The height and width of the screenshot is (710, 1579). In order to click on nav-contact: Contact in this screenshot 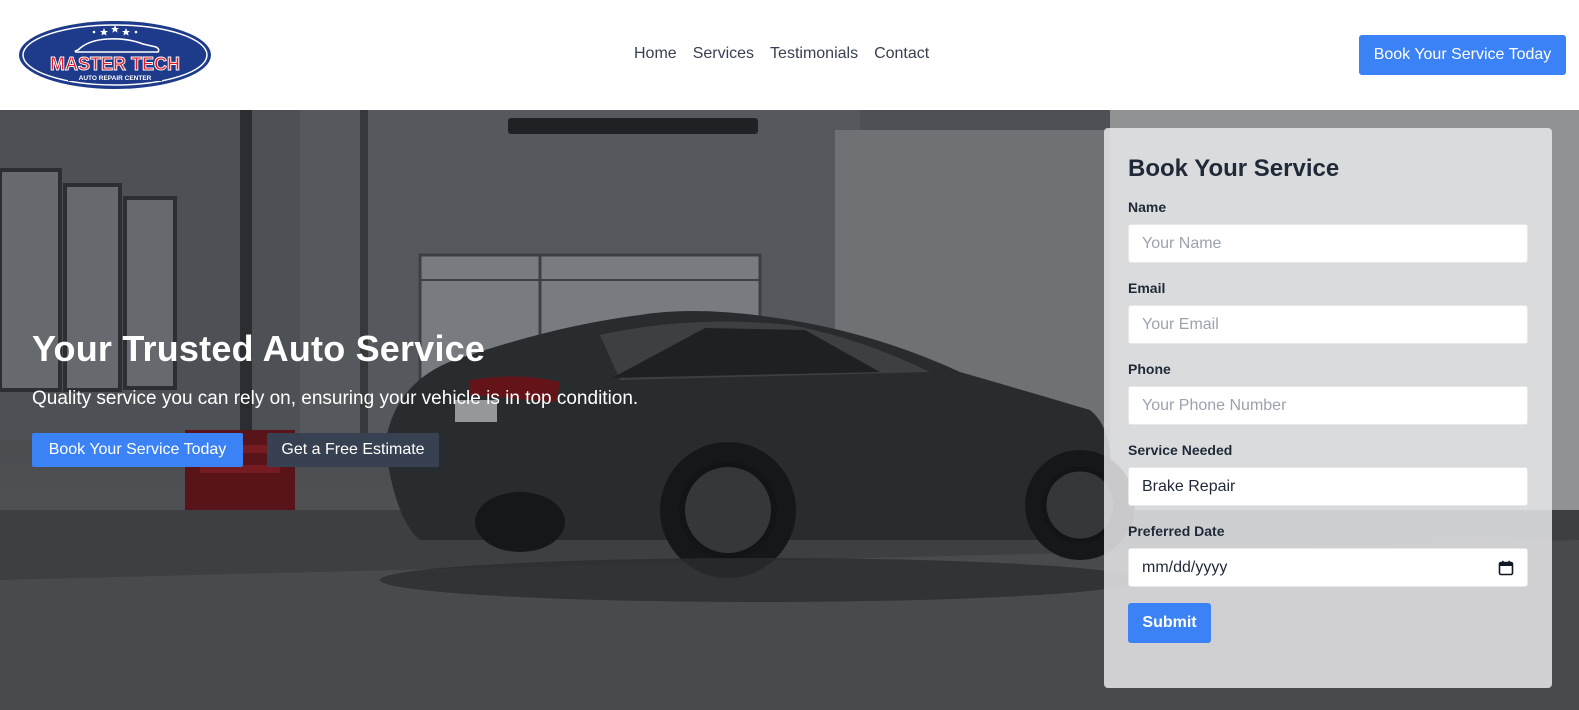, I will do `click(901, 54)`.